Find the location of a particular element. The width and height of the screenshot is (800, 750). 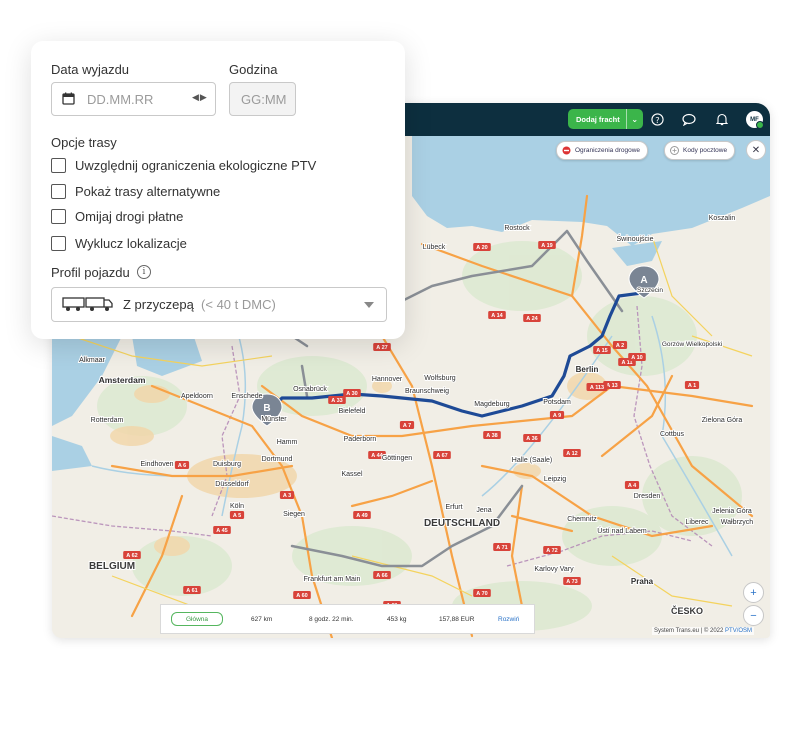

zoom-out-button: − is located at coordinates (753, 615).